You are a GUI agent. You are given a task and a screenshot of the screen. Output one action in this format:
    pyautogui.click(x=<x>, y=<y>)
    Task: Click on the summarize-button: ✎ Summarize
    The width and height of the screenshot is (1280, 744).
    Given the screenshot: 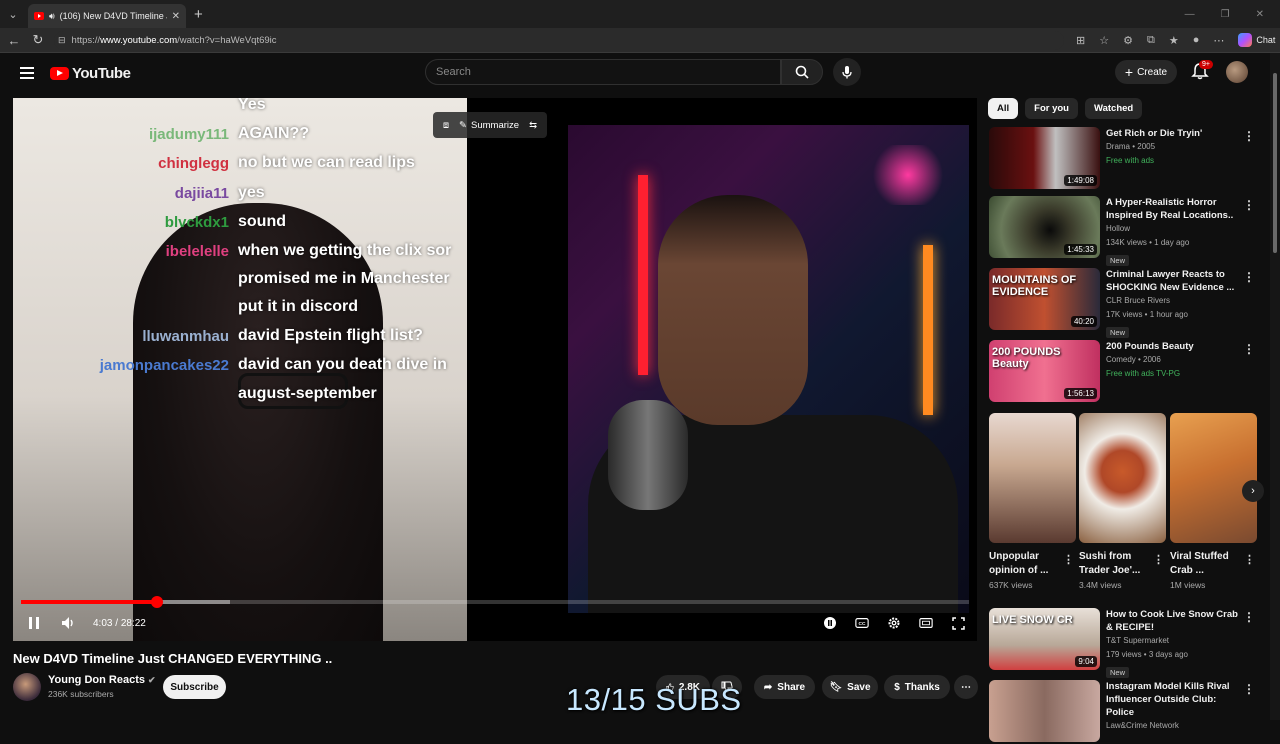 What is the action you would take?
    pyautogui.click(x=489, y=125)
    